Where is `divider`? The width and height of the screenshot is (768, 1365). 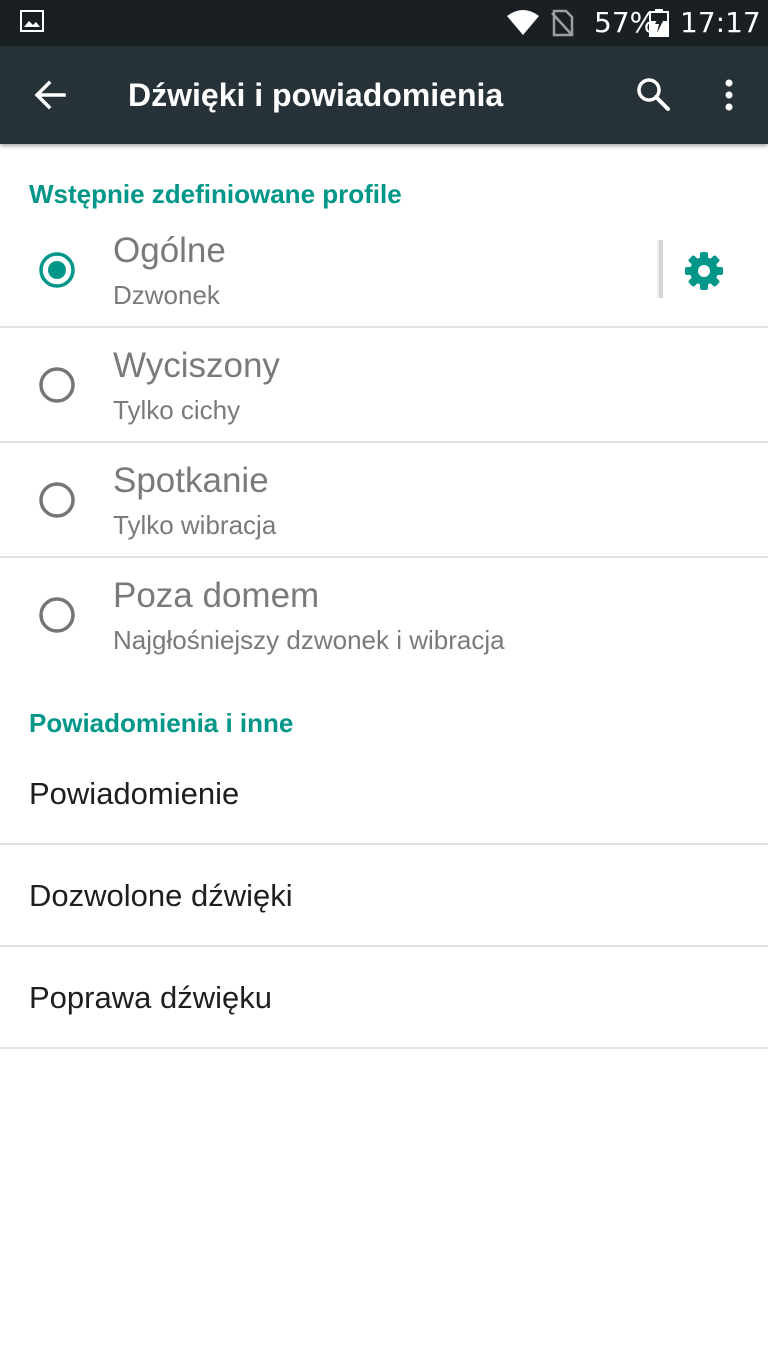
divider is located at coordinates (384, 1048).